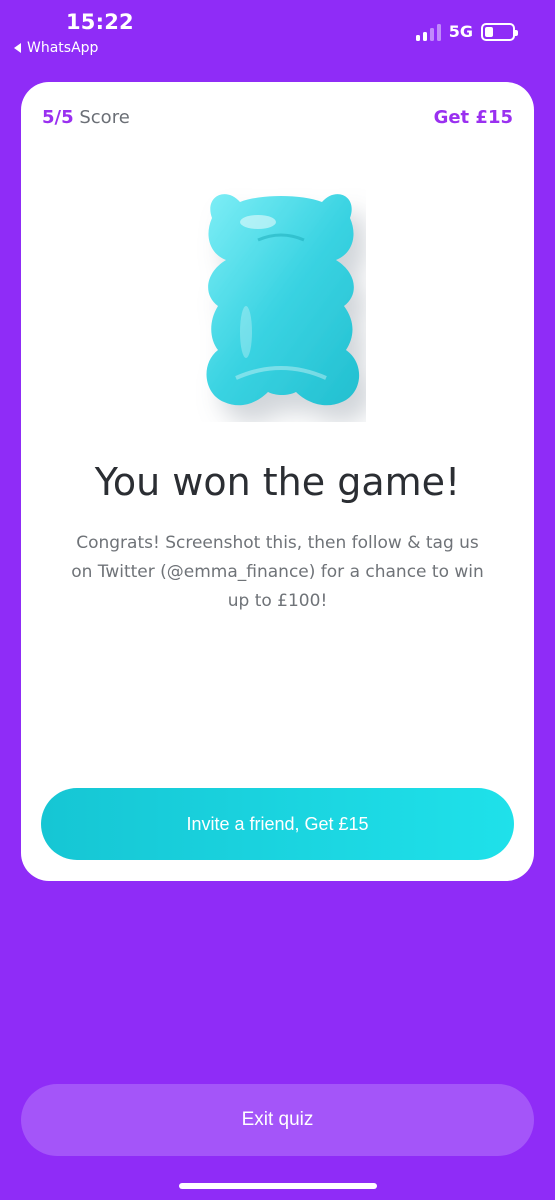 Image resolution: width=555 pixels, height=1200 pixels. What do you see at coordinates (473, 117) in the screenshot?
I see `get-reward-link: Get £15` at bounding box center [473, 117].